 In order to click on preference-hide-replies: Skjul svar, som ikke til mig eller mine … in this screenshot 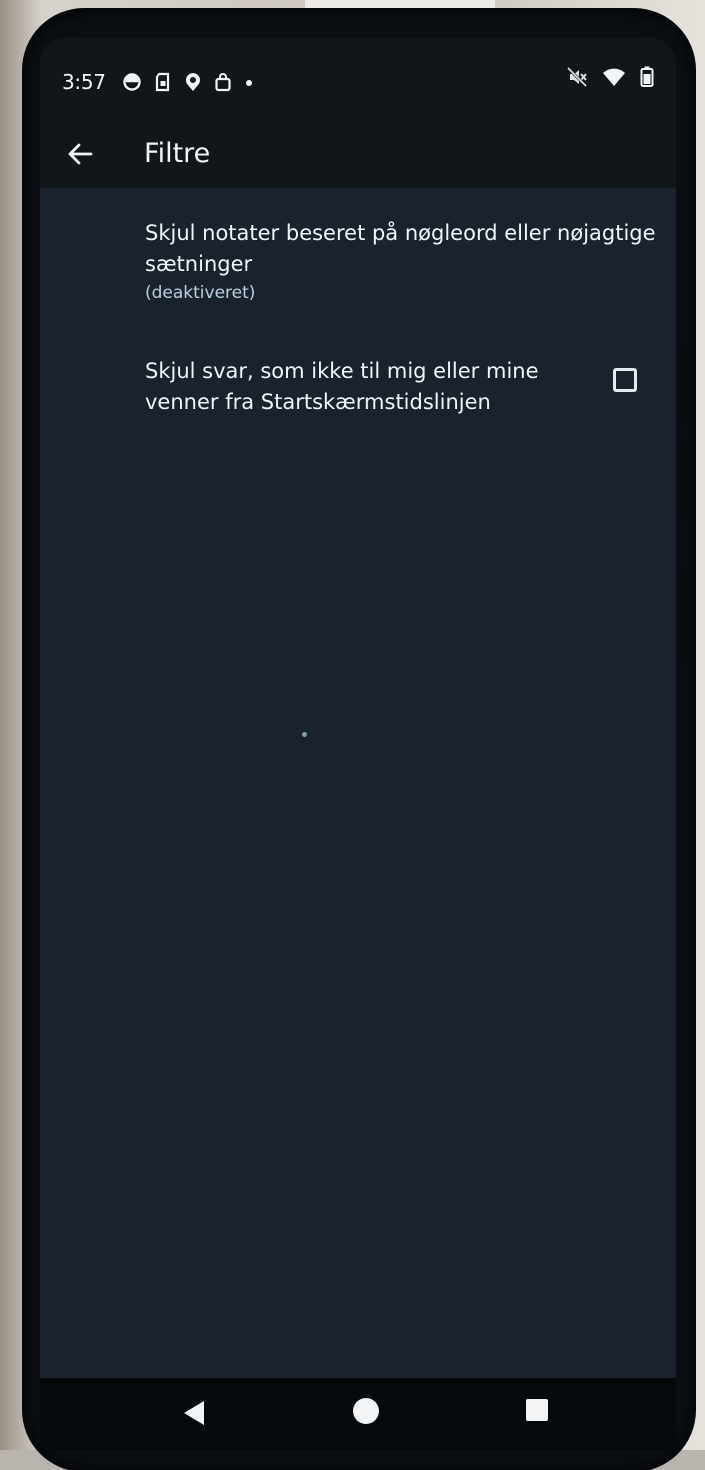, I will do `click(355, 387)`.